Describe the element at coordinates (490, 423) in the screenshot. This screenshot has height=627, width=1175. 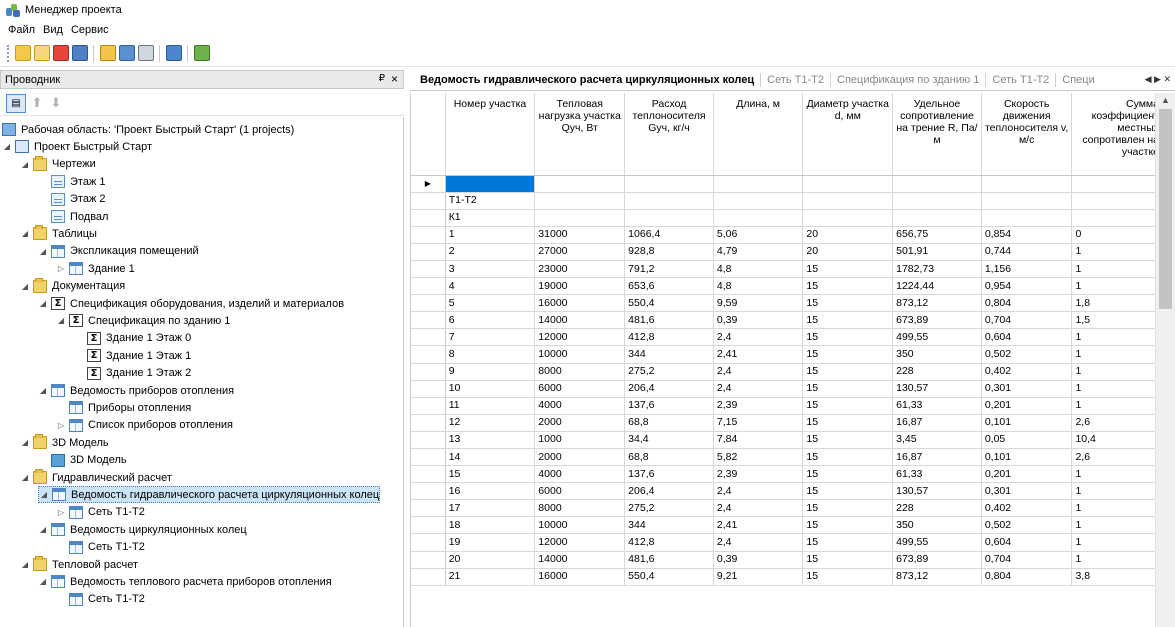
I see `table-cell: 12` at that location.